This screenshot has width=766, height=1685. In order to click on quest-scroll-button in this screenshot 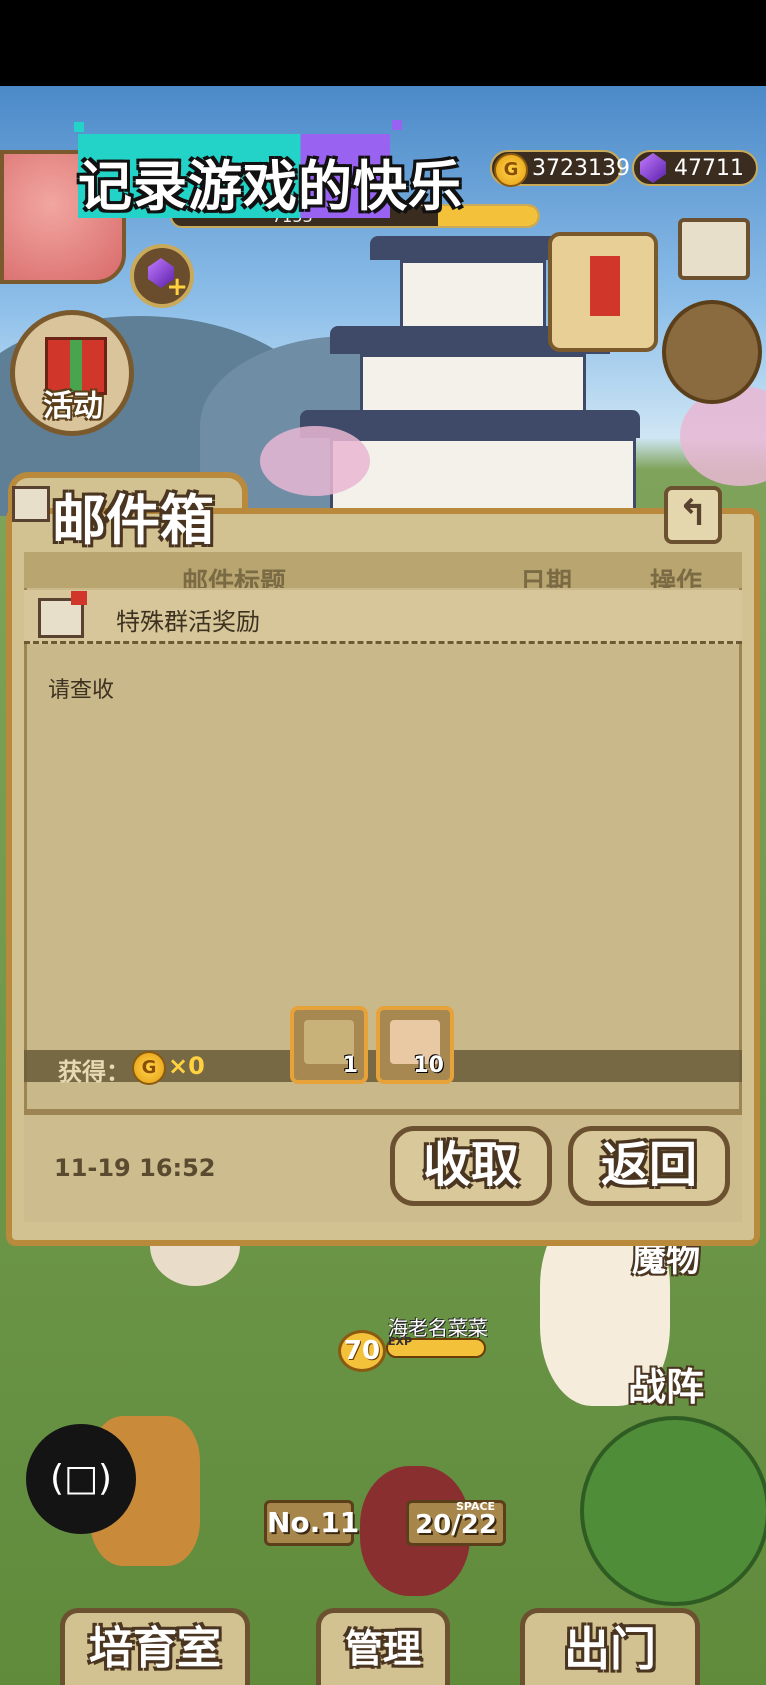, I will do `click(603, 292)`.